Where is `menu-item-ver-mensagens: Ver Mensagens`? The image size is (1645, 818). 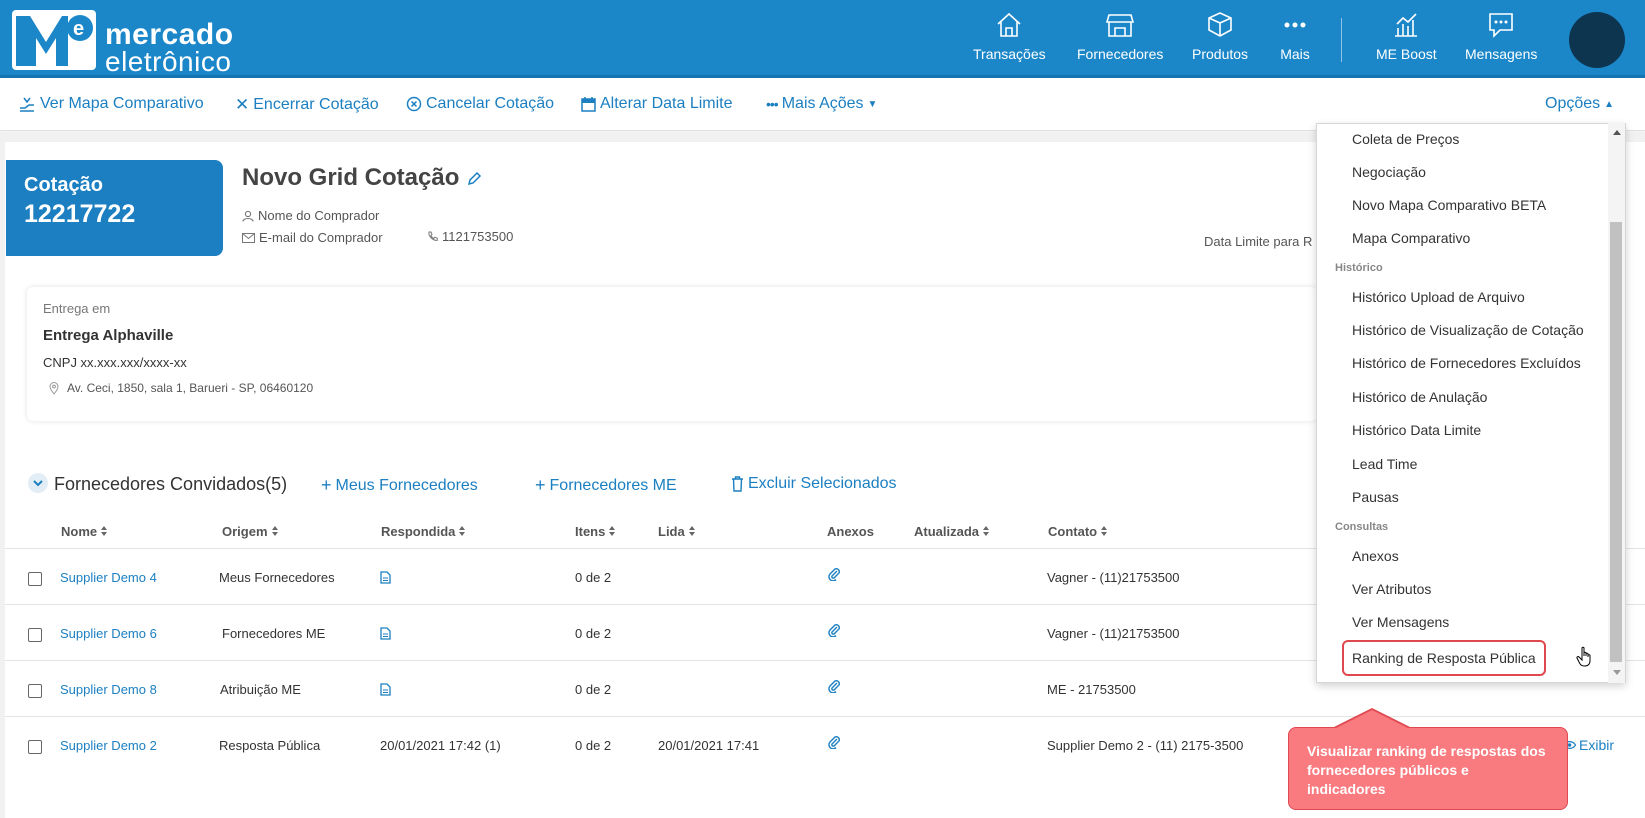
menu-item-ver-mensagens: Ver Mensagens is located at coordinates (1400, 622).